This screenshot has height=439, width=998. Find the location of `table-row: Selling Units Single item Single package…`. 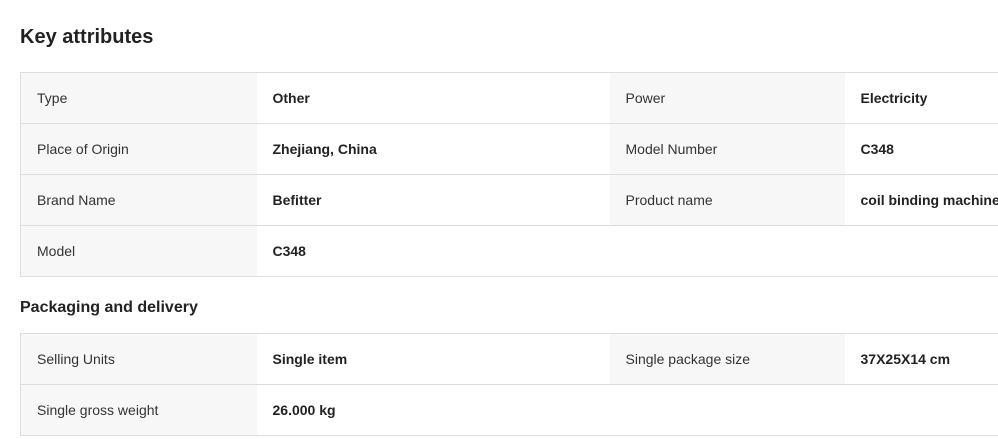

table-row: Selling Units Single item Single package… is located at coordinates (509, 359).